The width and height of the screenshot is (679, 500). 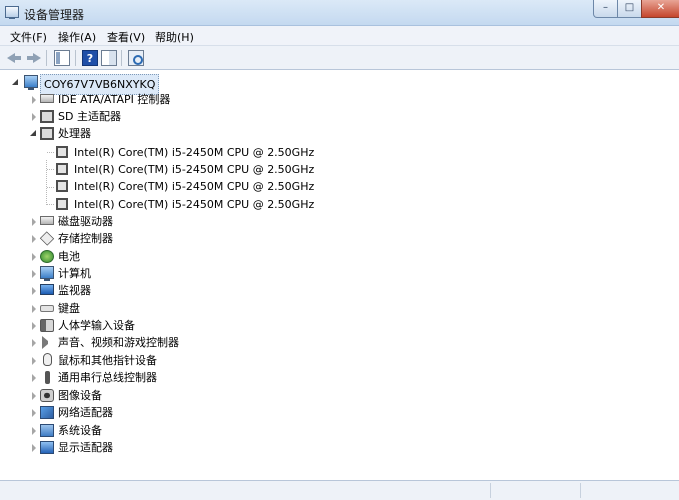 I want to click on category-label: 电池, so click(x=69, y=256).